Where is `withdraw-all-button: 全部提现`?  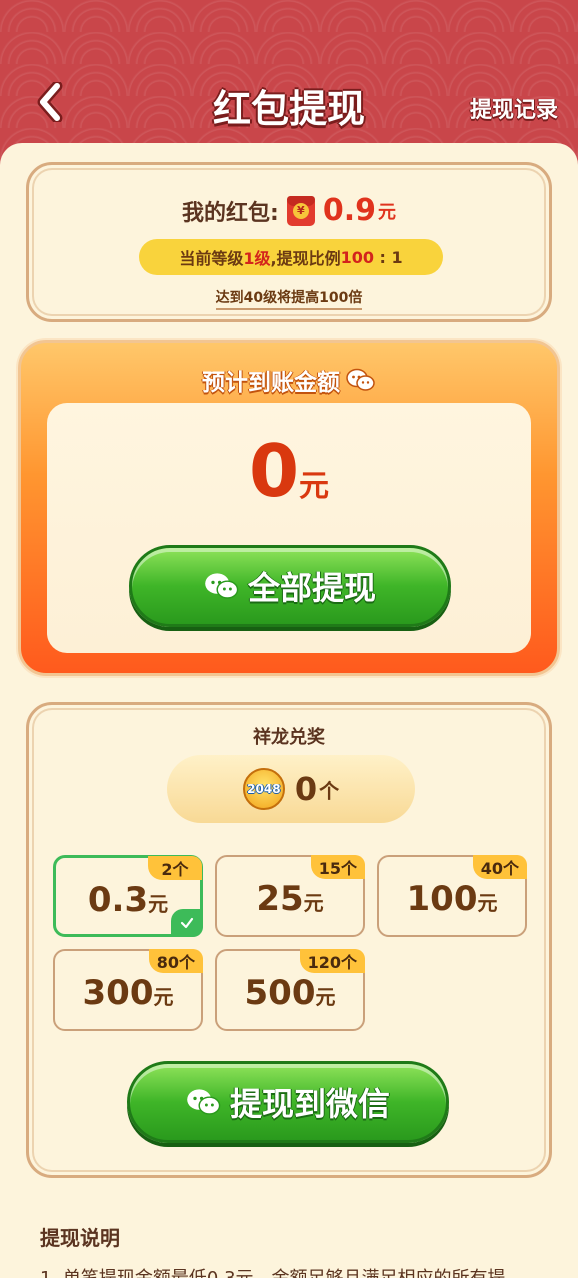
withdraw-all-button: 全部提现 is located at coordinates (290, 586).